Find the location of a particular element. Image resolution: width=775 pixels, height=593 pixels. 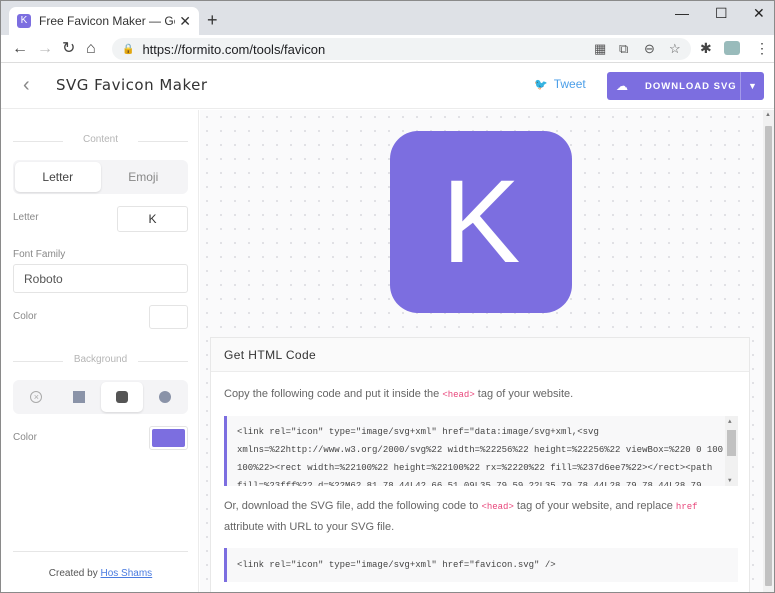

close-window-icon: ✕ is located at coordinates (759, 13).